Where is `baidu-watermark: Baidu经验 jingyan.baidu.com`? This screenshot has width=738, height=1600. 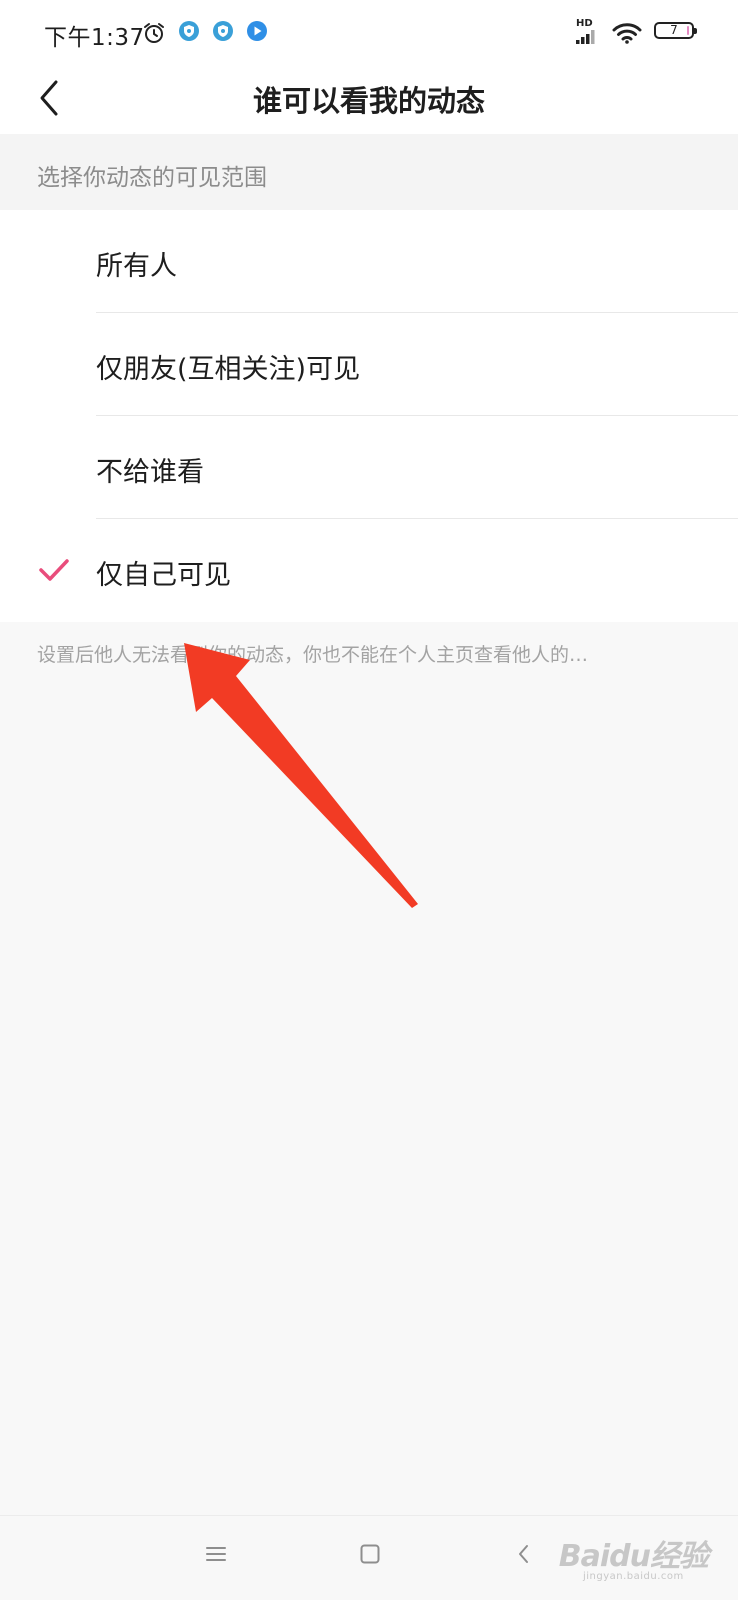 baidu-watermark: Baidu经验 jingyan.baidu.com is located at coordinates (633, 1556).